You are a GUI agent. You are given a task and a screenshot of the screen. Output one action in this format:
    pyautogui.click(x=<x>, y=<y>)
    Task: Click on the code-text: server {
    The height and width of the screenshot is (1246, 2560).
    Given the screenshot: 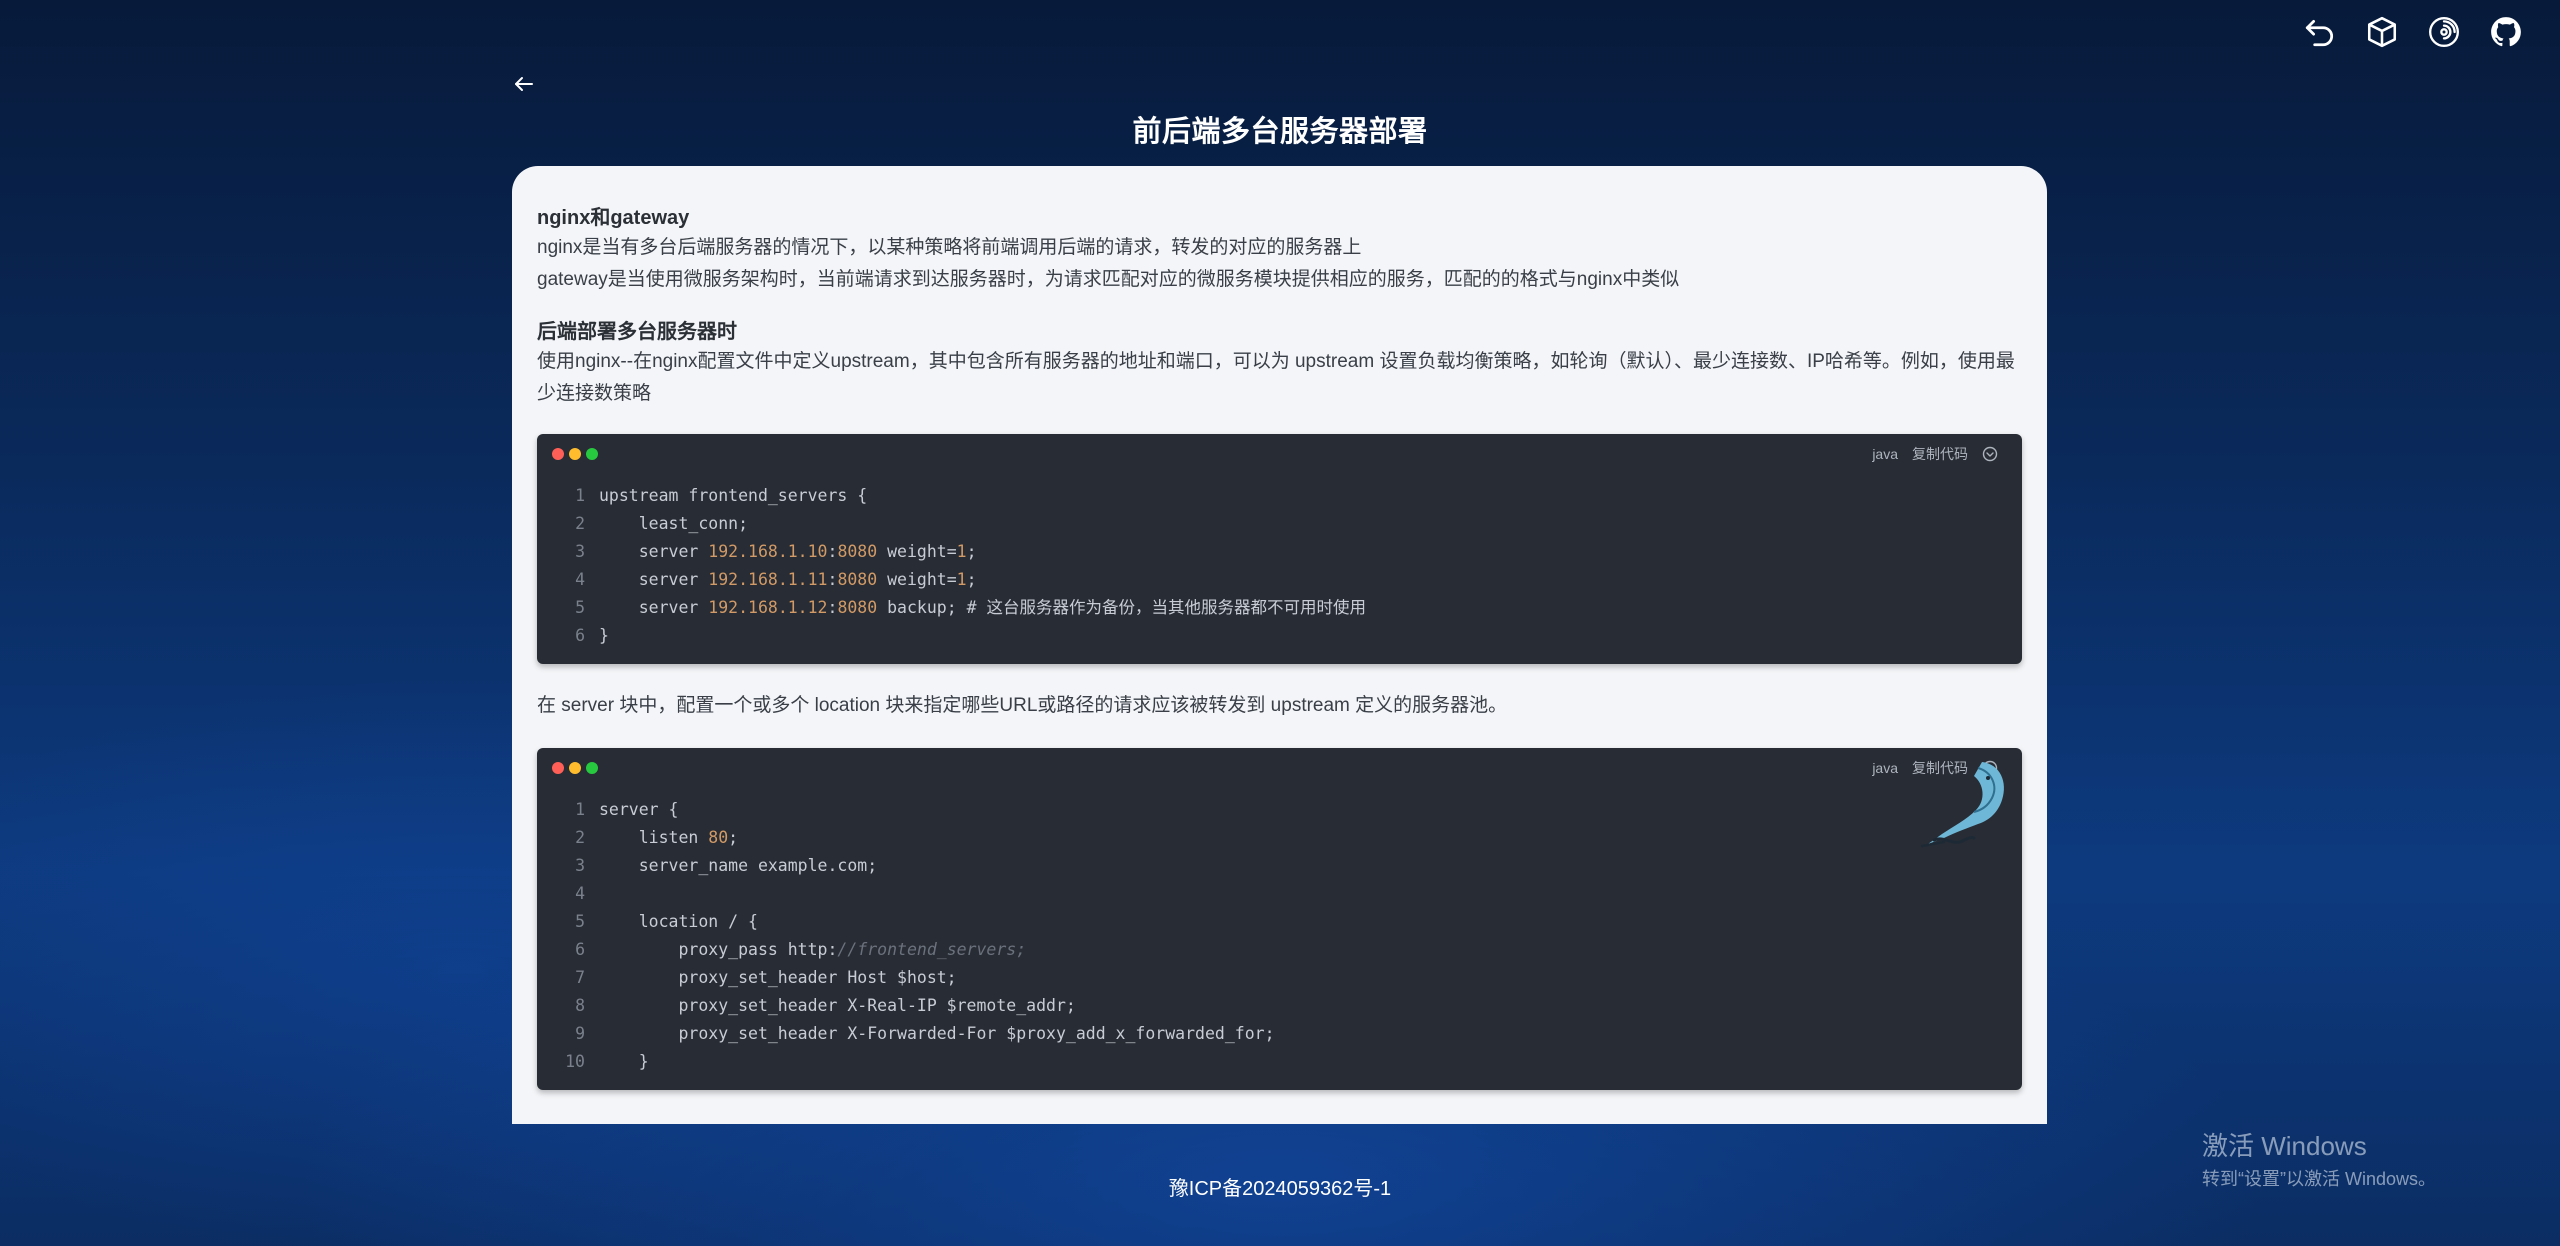 What is the action you would take?
    pyautogui.click(x=639, y=809)
    